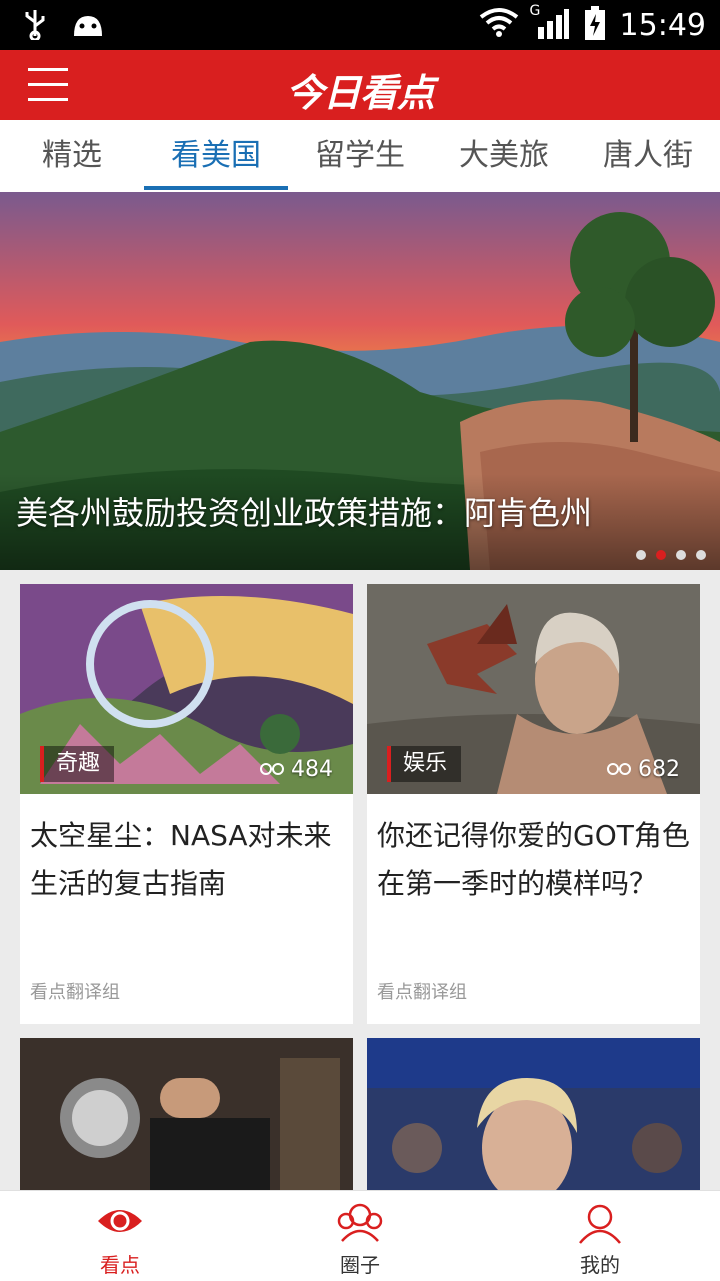  What do you see at coordinates (360, 93) in the screenshot?
I see `app-logo: 今日看点` at bounding box center [360, 93].